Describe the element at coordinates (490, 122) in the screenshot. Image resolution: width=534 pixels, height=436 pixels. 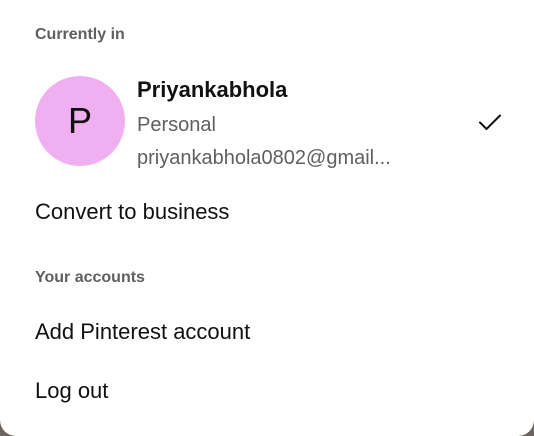
I see `checkmark-icon` at that location.